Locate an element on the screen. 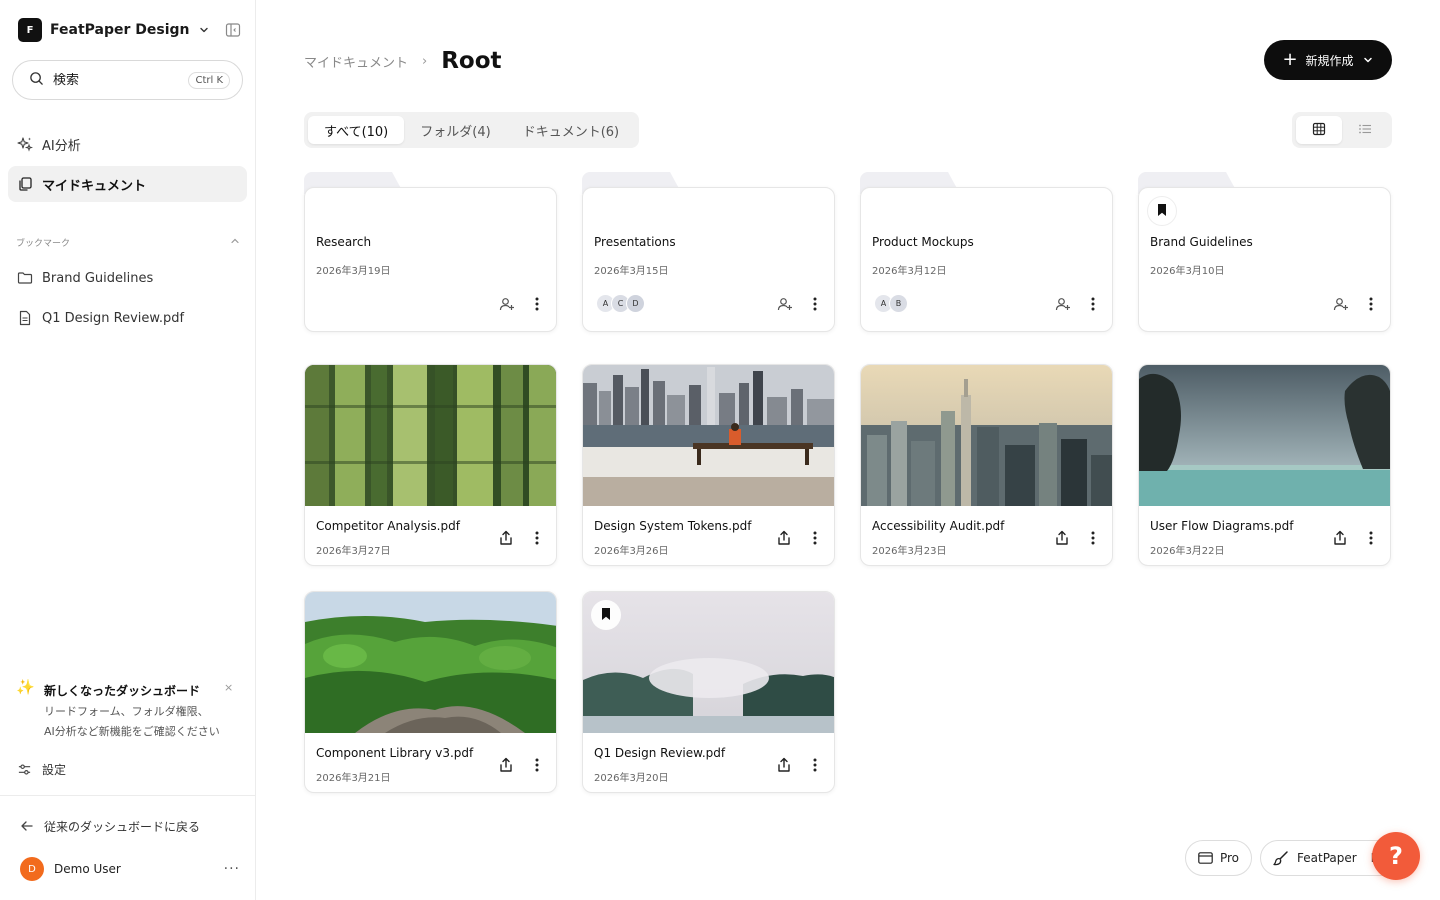 This screenshot has width=1440, height=900. help-button: ? is located at coordinates (1396, 856).